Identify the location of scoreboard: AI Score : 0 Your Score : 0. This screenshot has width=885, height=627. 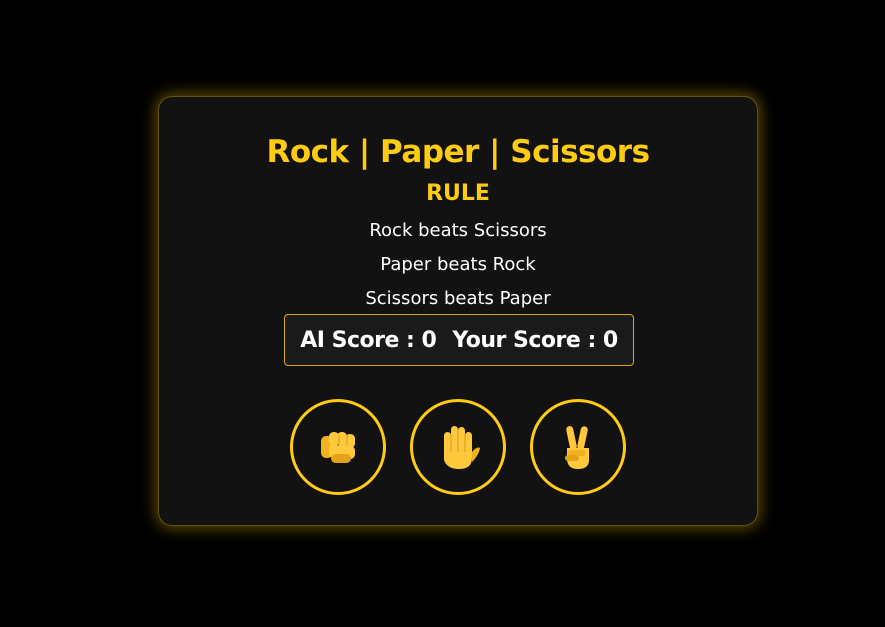
(459, 340).